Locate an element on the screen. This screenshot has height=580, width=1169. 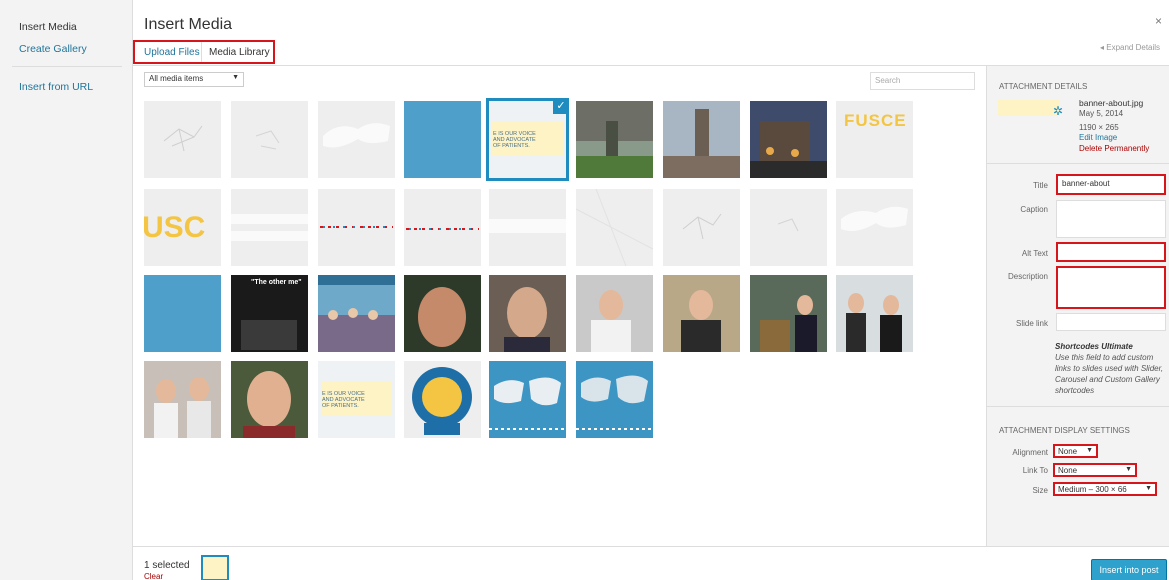
alt-text-label: Alt Text is located at coordinates (1034, 253).